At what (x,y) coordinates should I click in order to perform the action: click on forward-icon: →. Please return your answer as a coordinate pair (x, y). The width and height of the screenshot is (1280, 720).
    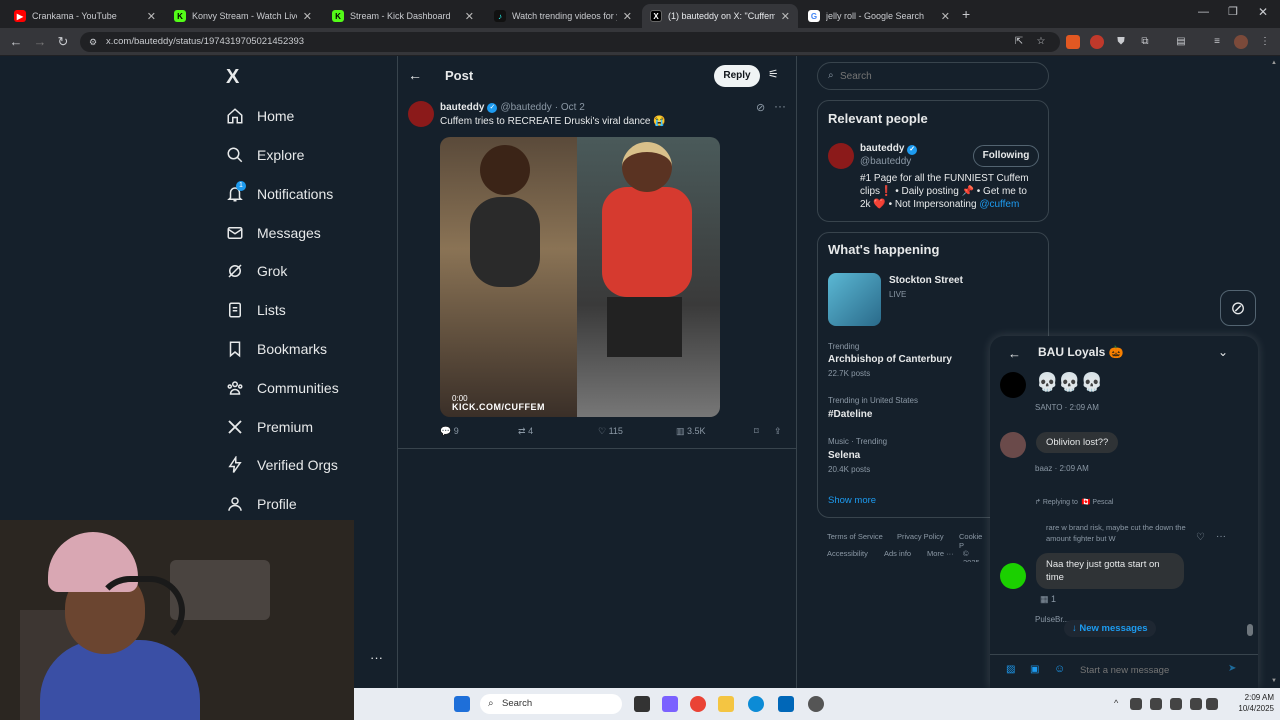
    Looking at the image, I should click on (40, 42).